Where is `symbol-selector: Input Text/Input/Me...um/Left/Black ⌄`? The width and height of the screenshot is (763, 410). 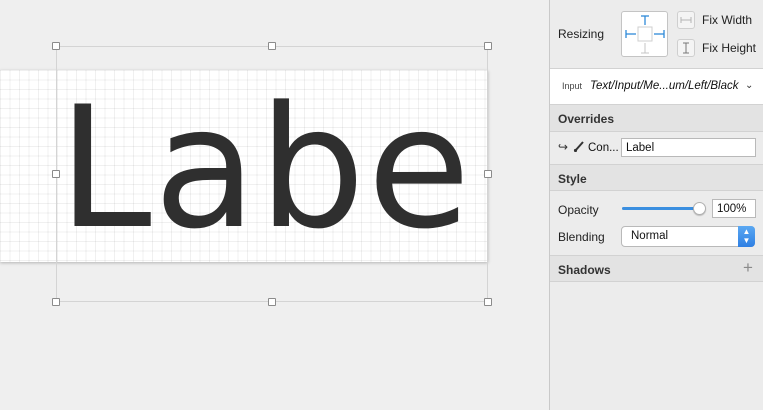 symbol-selector: Input Text/Input/Me...um/Left/Black ⌄ is located at coordinates (656, 86).